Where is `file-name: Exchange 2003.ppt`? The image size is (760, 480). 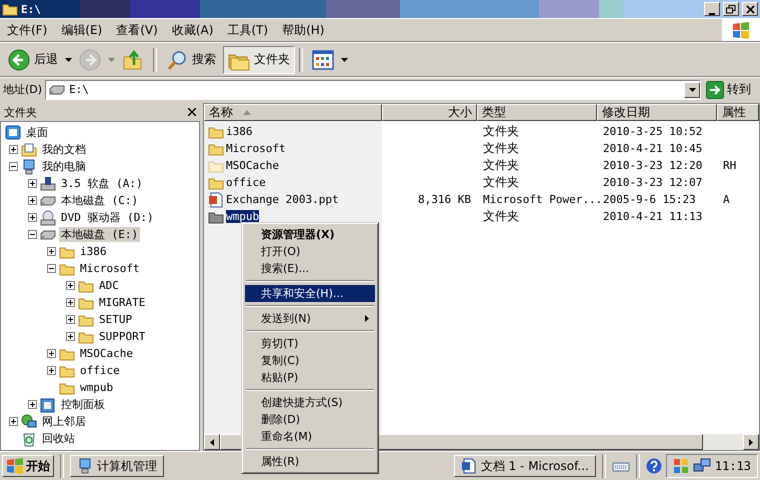
file-name: Exchange 2003.ppt is located at coordinates (282, 199).